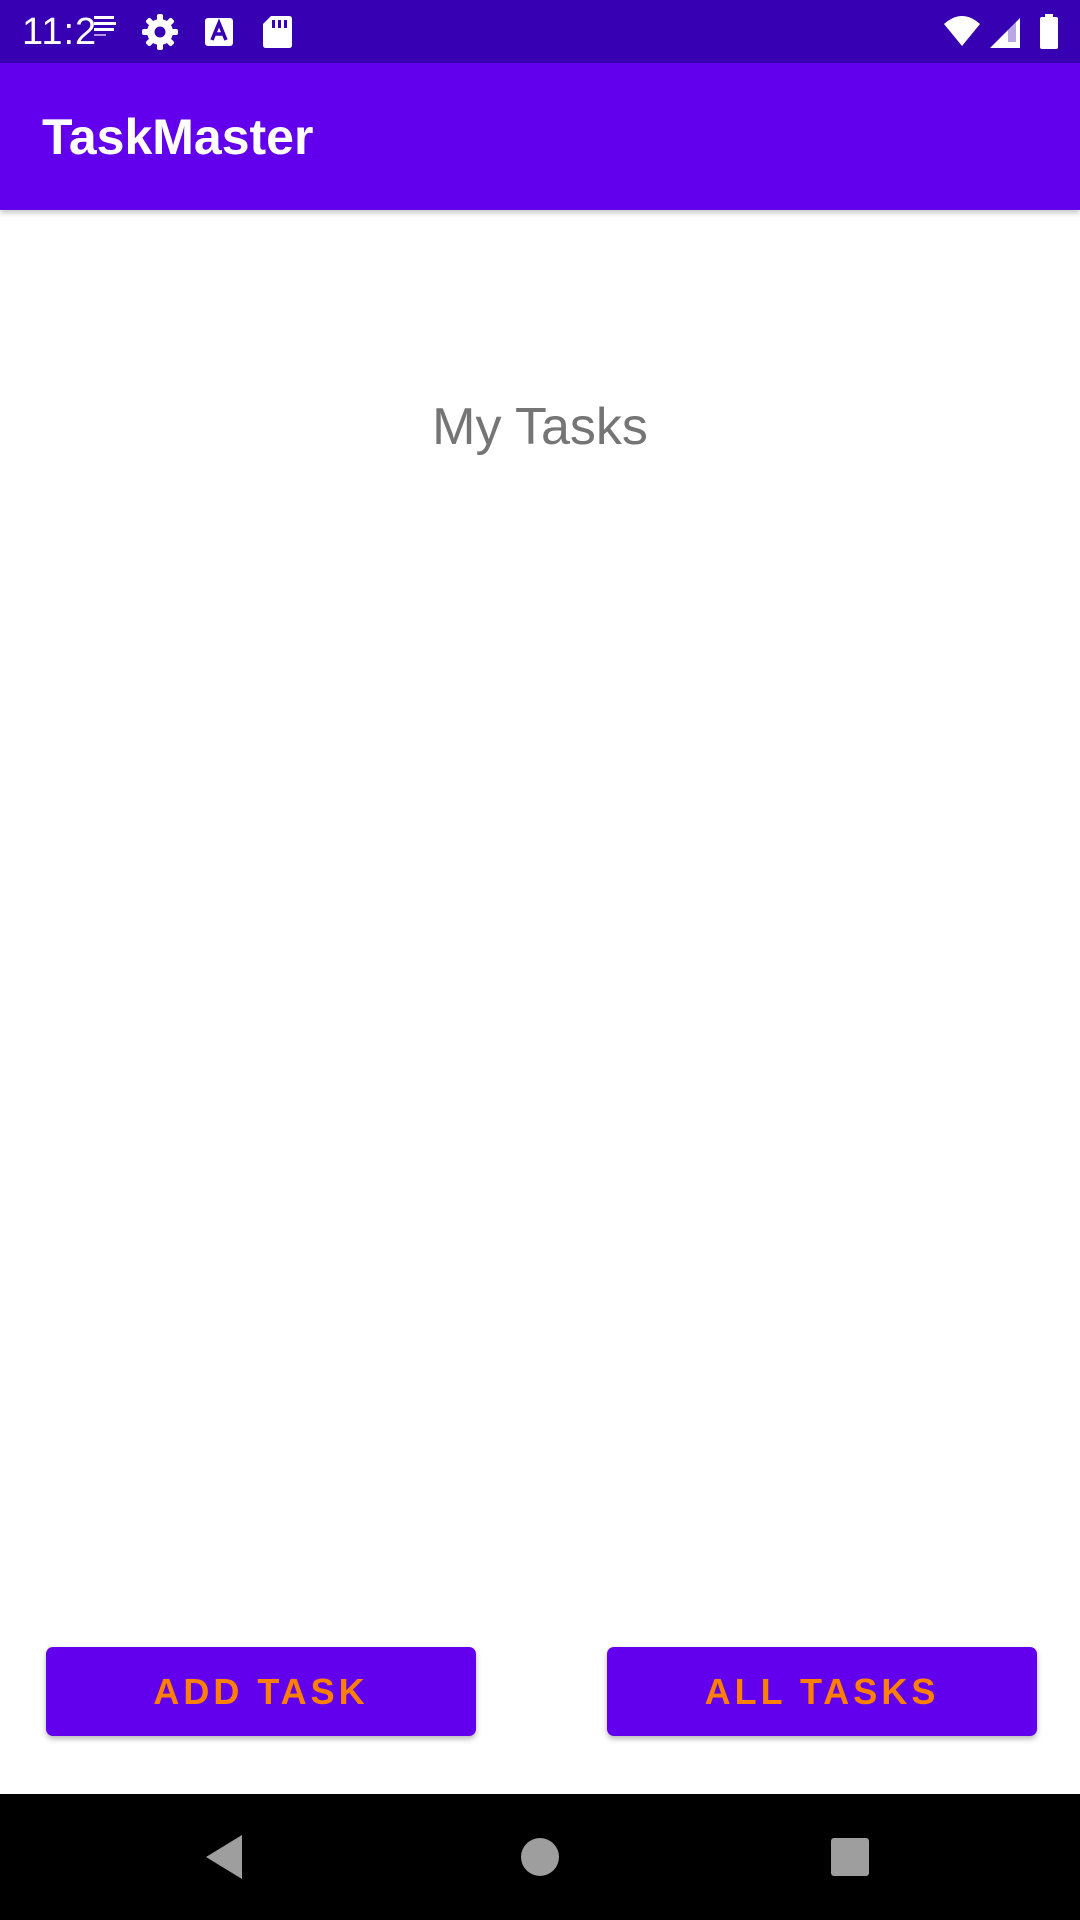 The image size is (1080, 1920). Describe the element at coordinates (261, 1691) in the screenshot. I see `add-task-button: ADD TASK` at that location.